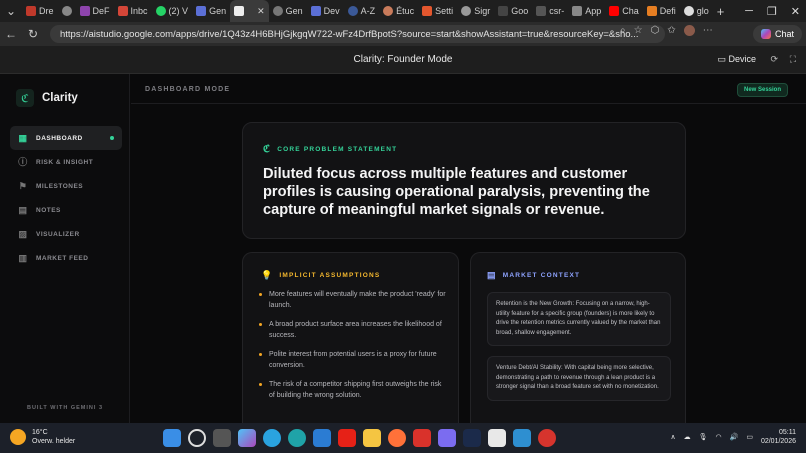 The image size is (806, 453). Describe the element at coordinates (787, 432) in the screenshot. I see `clock-time: 05:11` at that location.